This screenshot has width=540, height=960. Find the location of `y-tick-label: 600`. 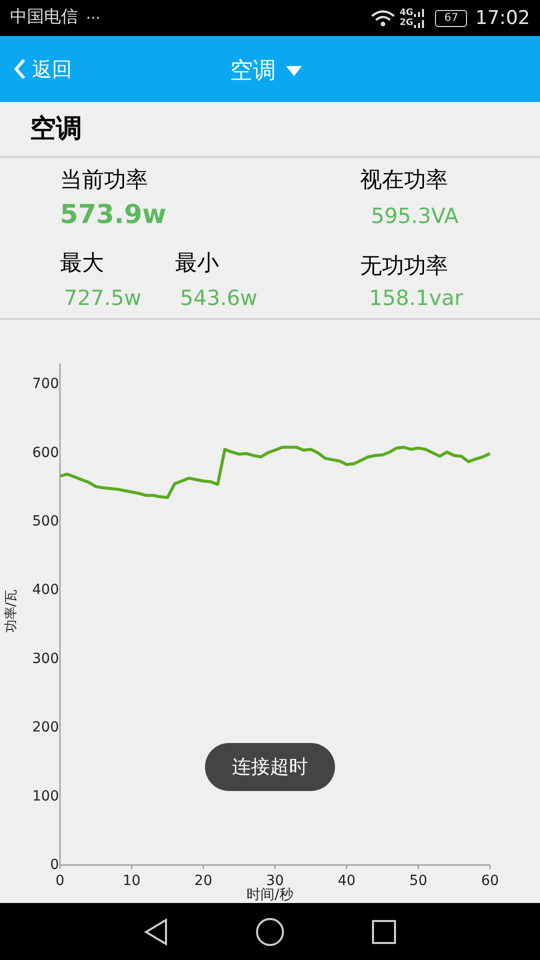

y-tick-label: 600 is located at coordinates (45, 452).